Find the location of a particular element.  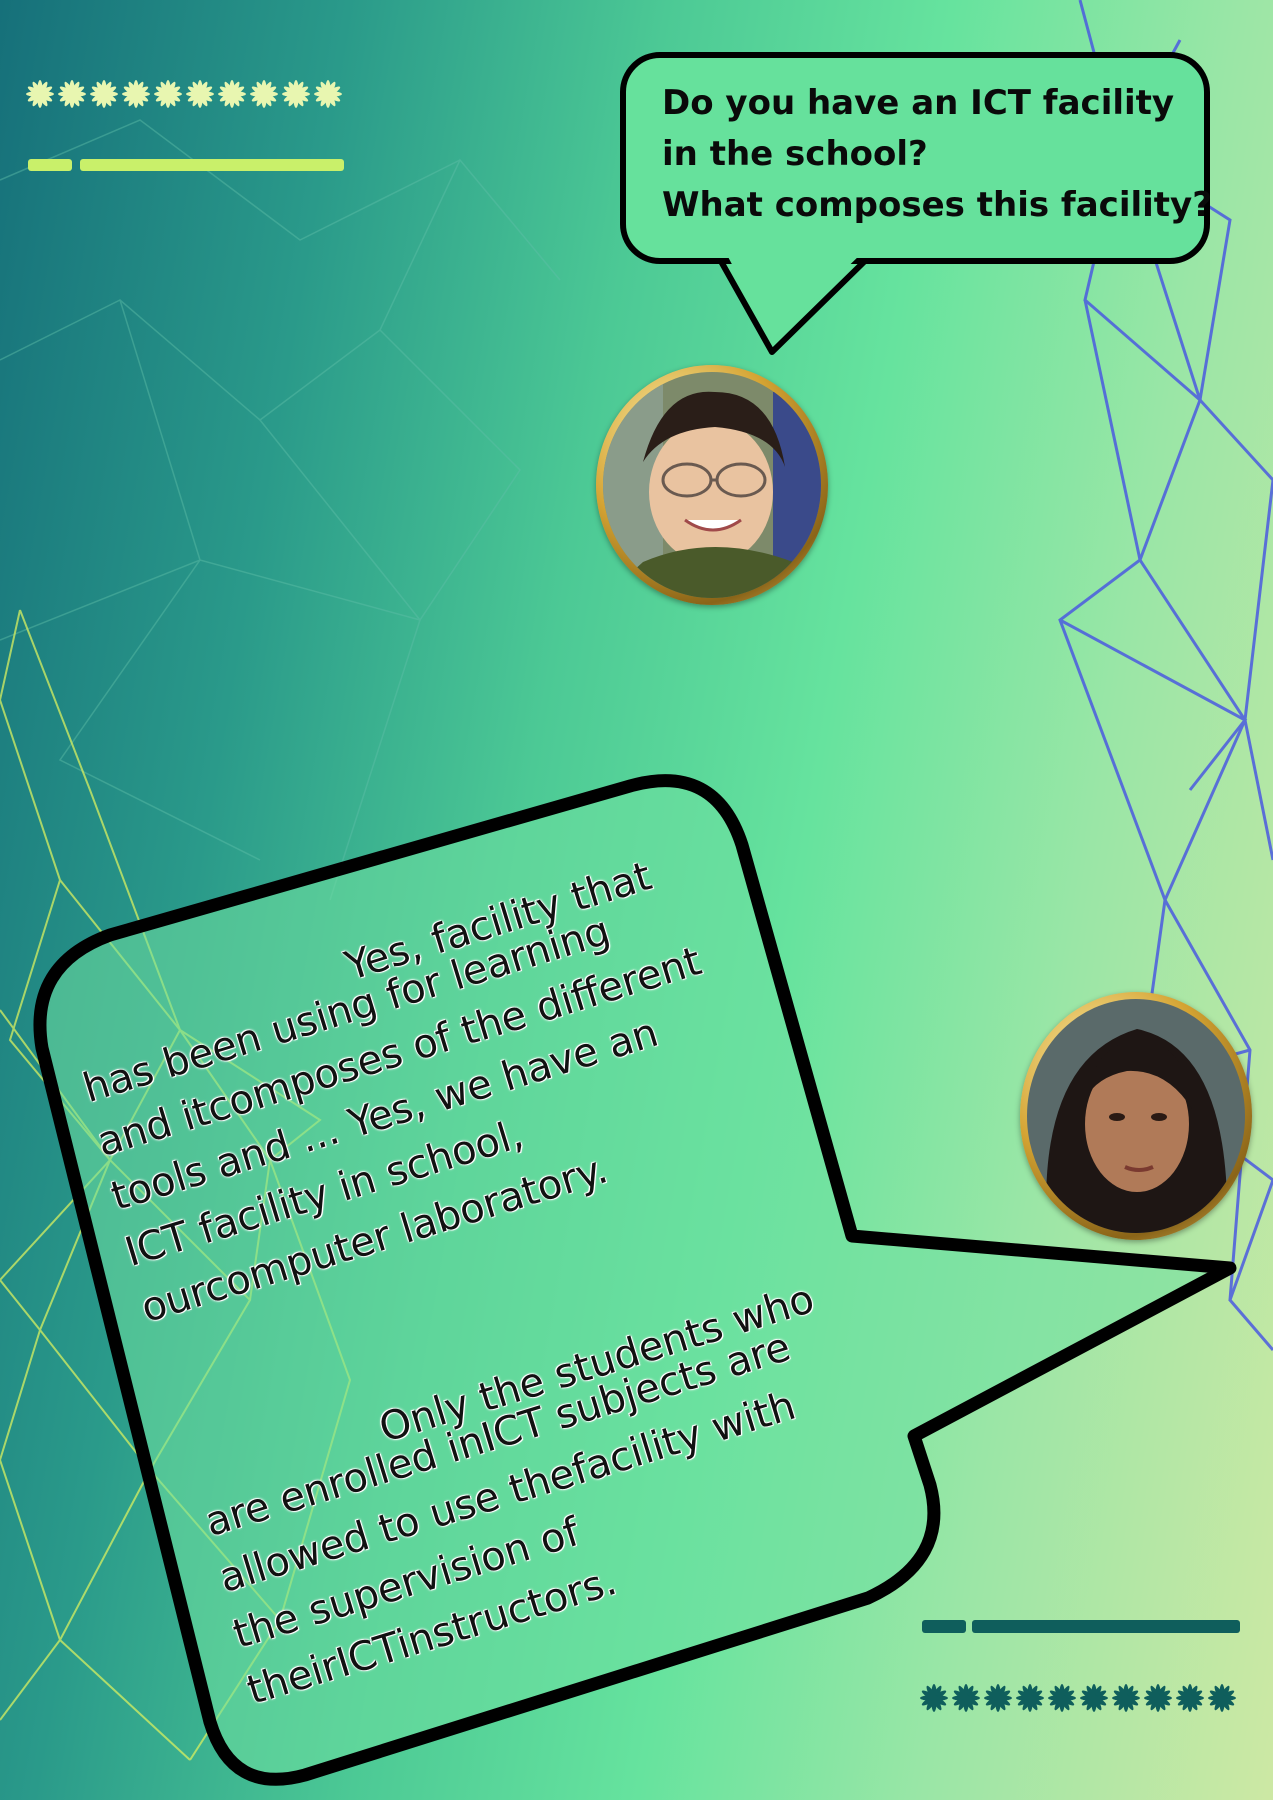

student-avatar is located at coordinates (1136, 1116).